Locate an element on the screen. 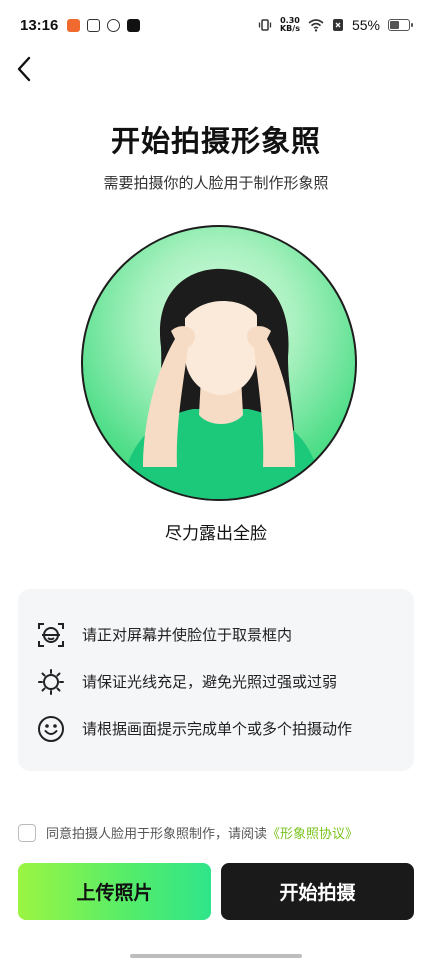 The image size is (432, 964). status-bar: 13:16 0.30 KB/s 55% is located at coordinates (216, 25).